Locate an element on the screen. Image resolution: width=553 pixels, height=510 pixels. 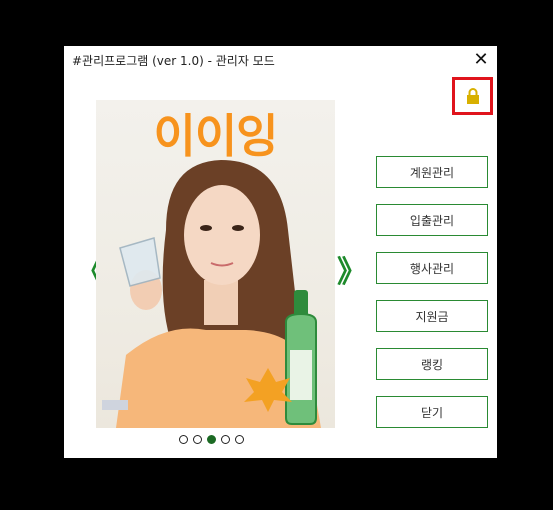
close-icon: ✕ is located at coordinates (481, 61).